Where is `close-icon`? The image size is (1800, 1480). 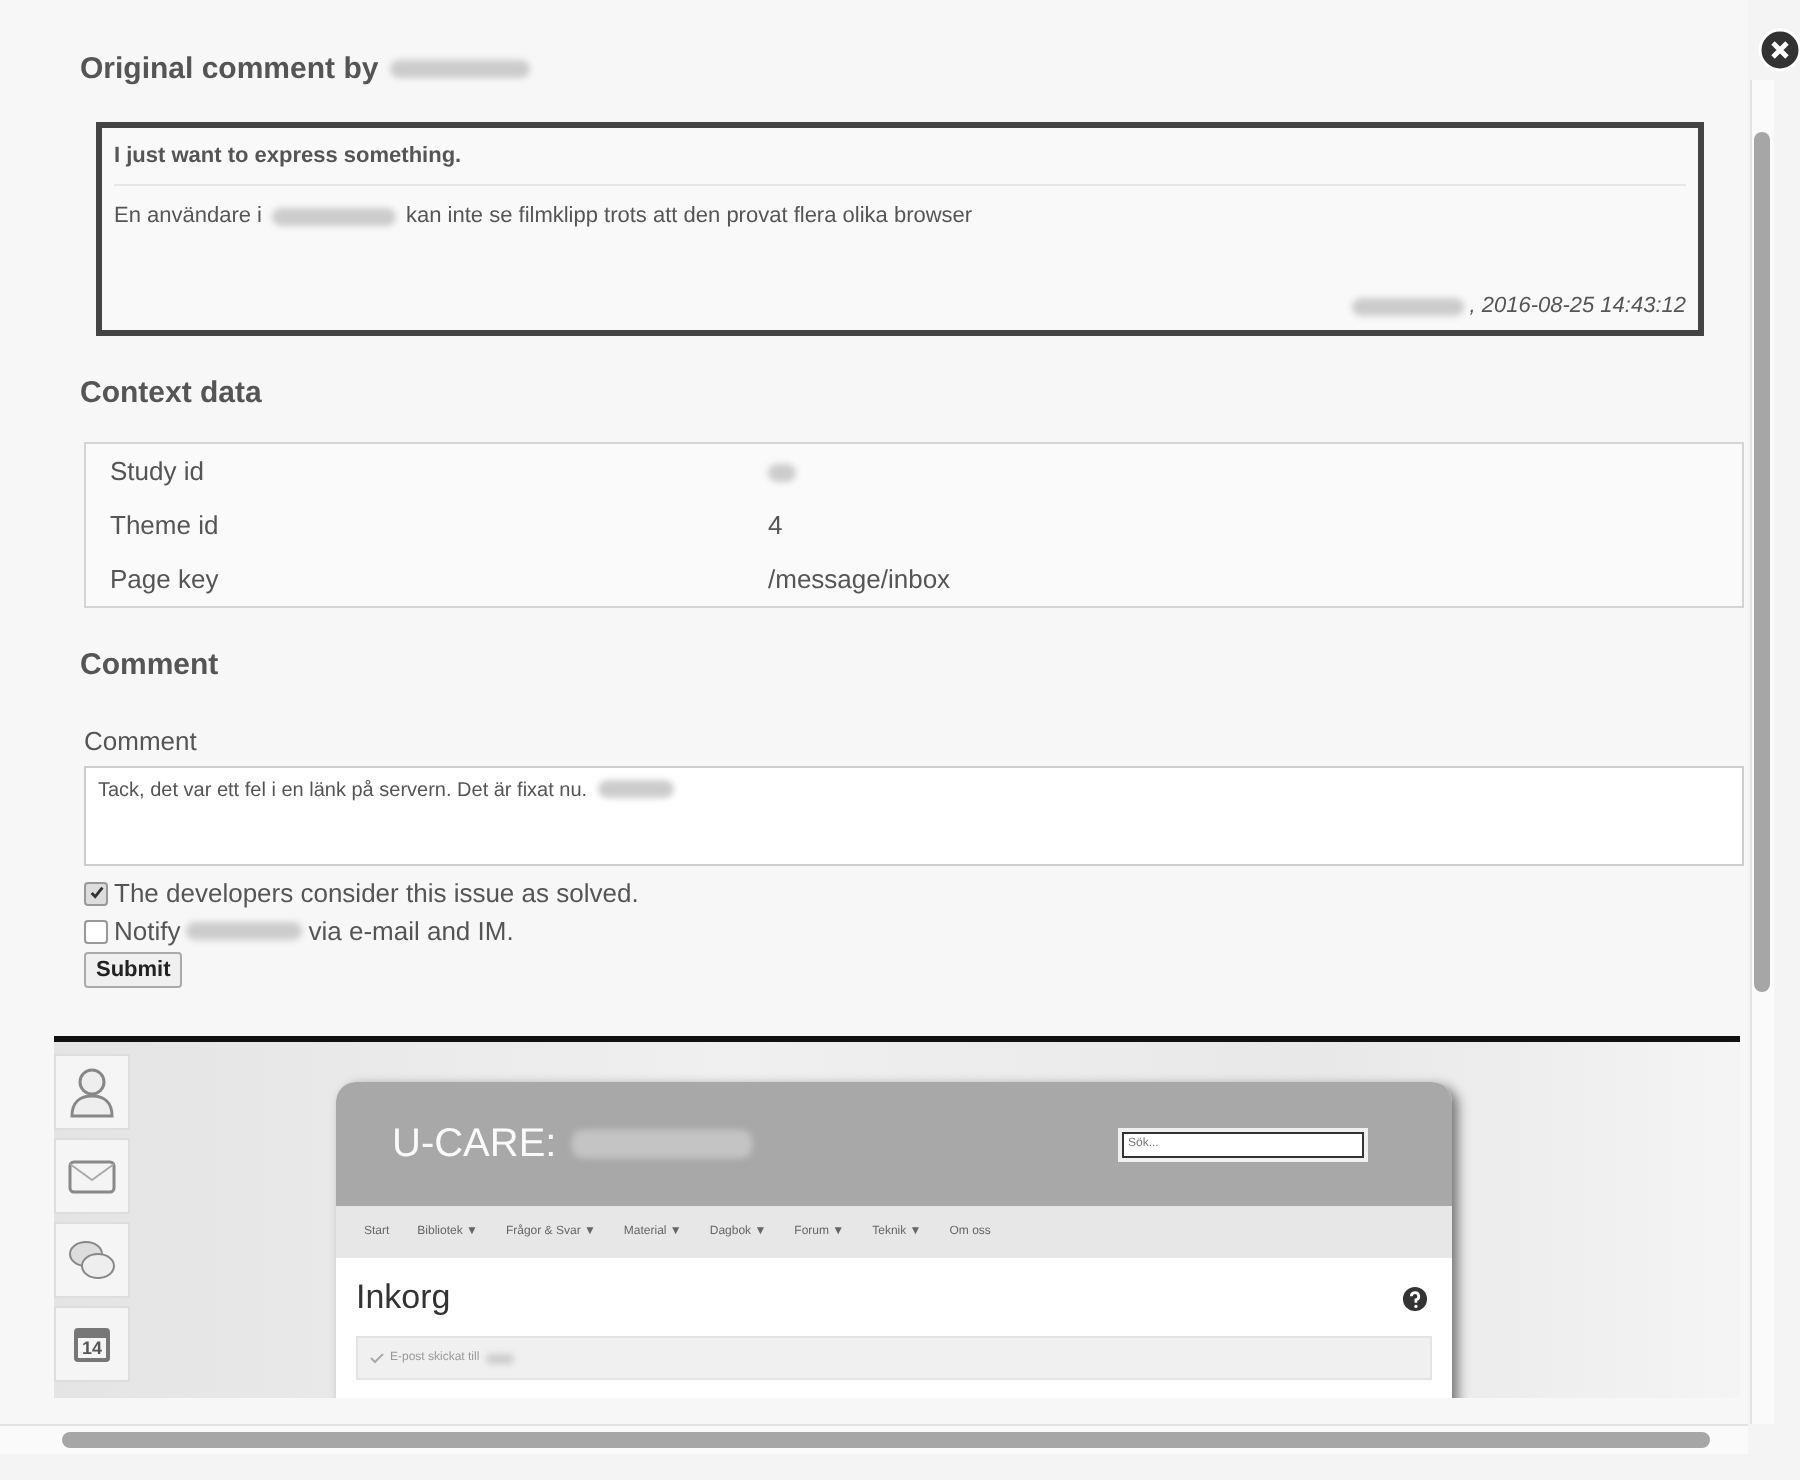
close-icon is located at coordinates (1779, 50).